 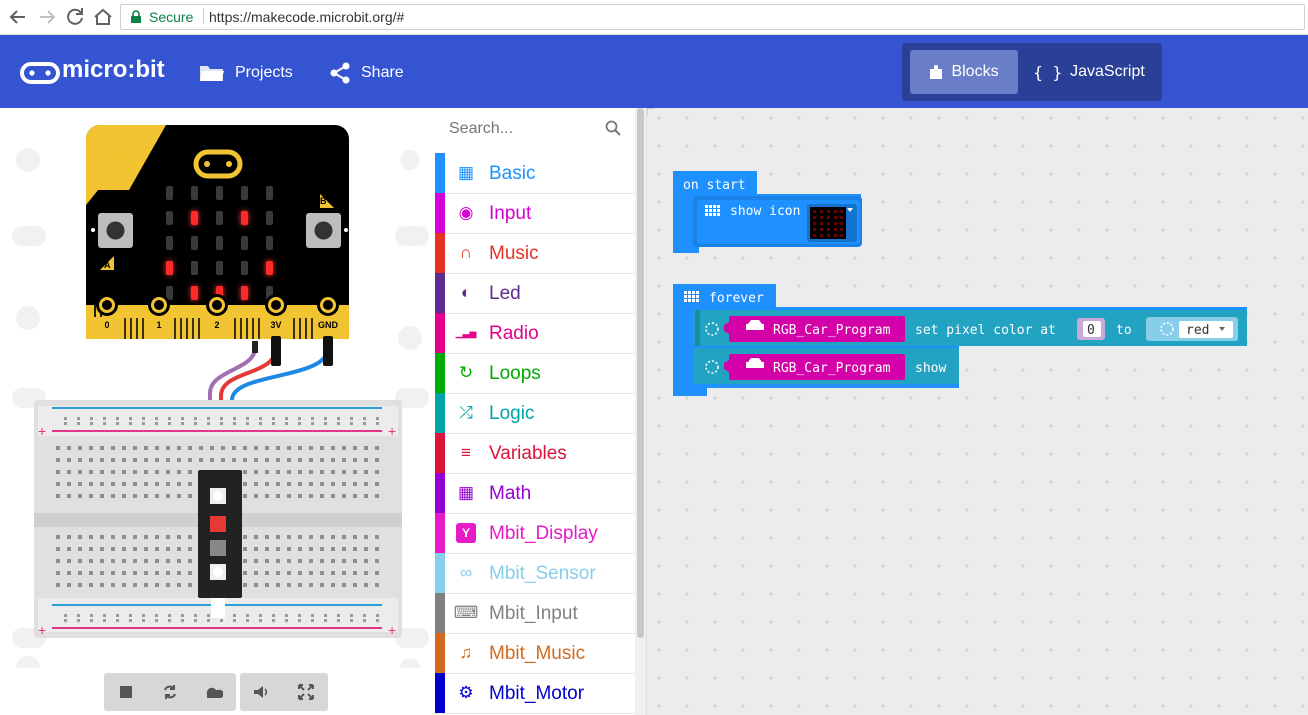 What do you see at coordinates (613, 128) in the screenshot?
I see `search-icon` at bounding box center [613, 128].